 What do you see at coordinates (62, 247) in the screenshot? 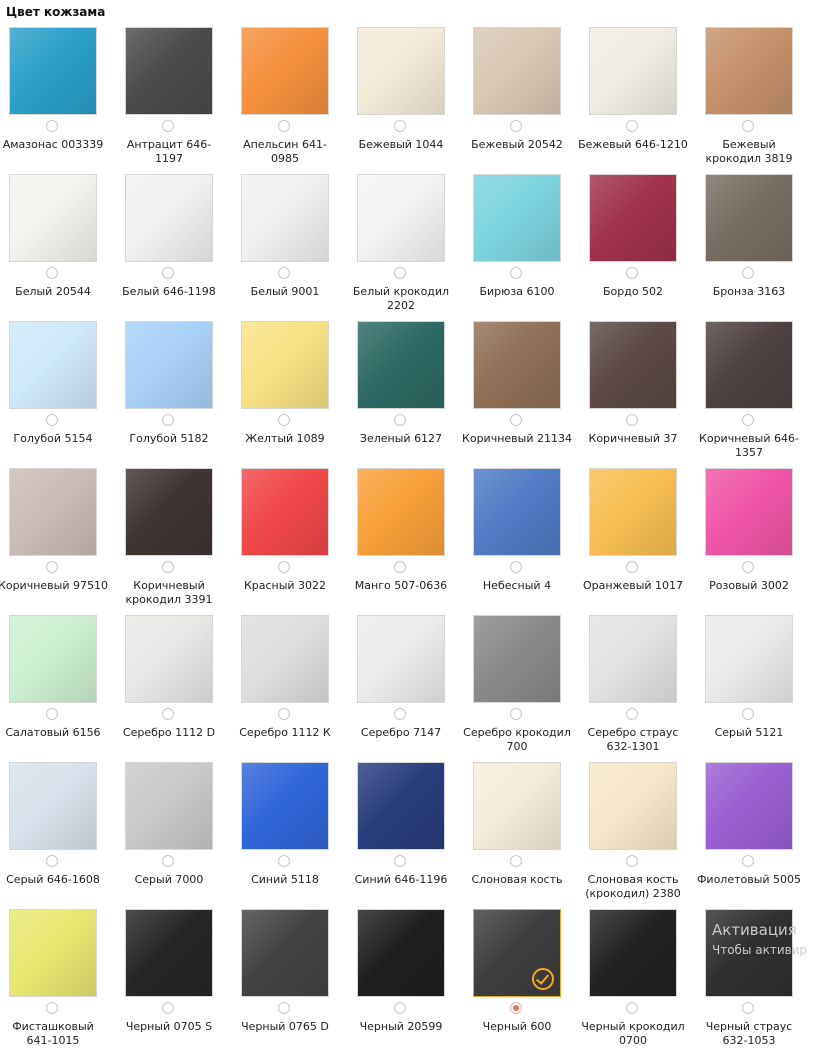
I see `swatch-option: Белый 20544` at bounding box center [62, 247].